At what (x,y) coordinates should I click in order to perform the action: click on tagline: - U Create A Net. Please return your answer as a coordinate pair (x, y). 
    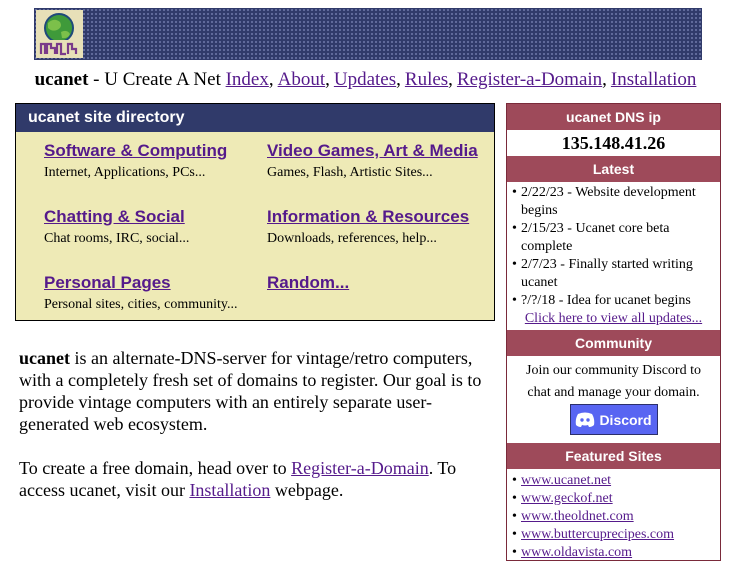
    Looking at the image, I should click on (157, 79).